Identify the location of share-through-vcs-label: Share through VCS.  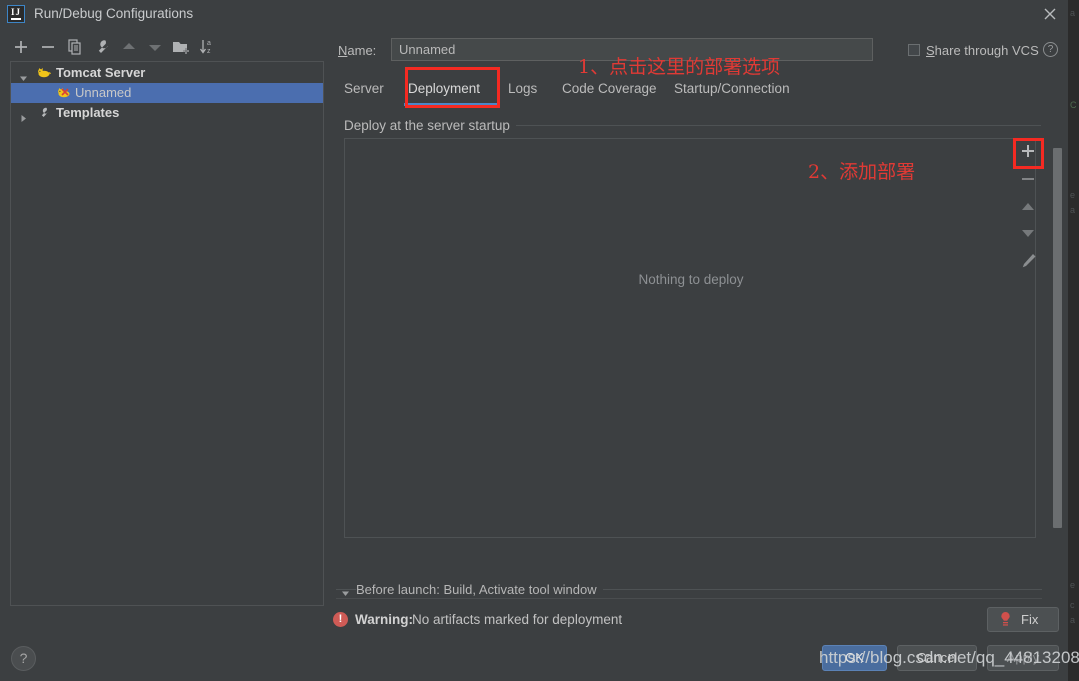
(982, 50).